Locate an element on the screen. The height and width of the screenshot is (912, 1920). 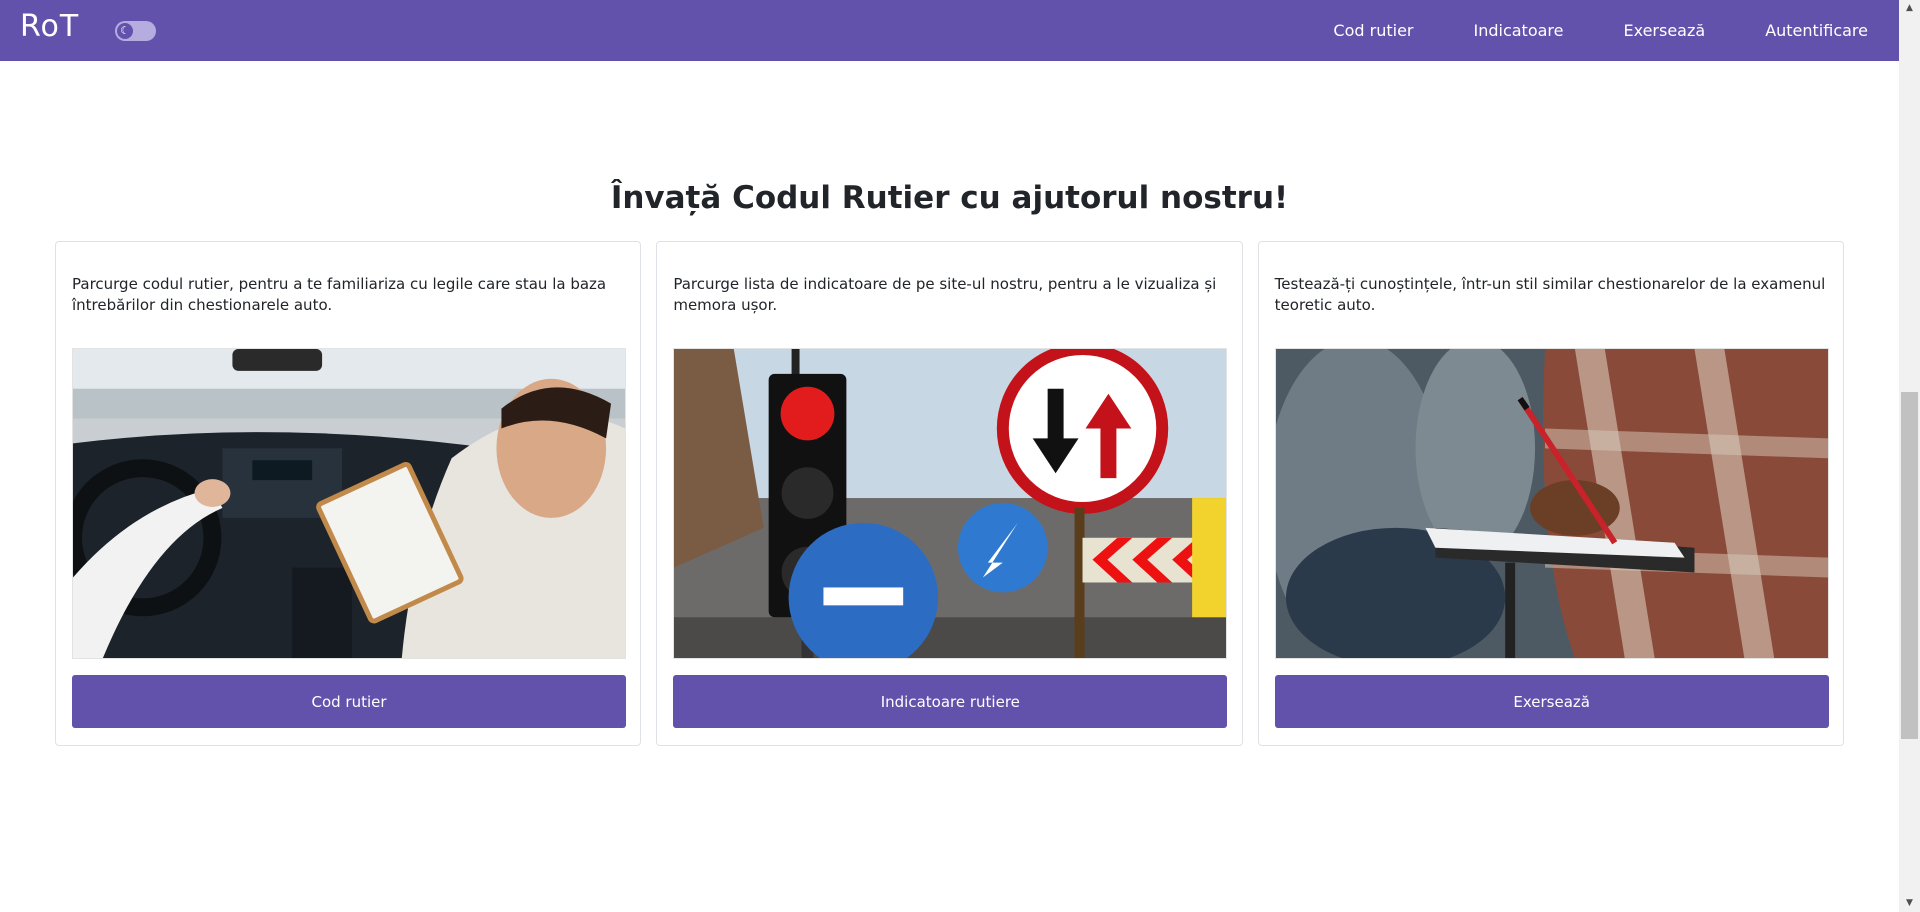
nav-link-exerseaza: Exersează is located at coordinates (1664, 30).